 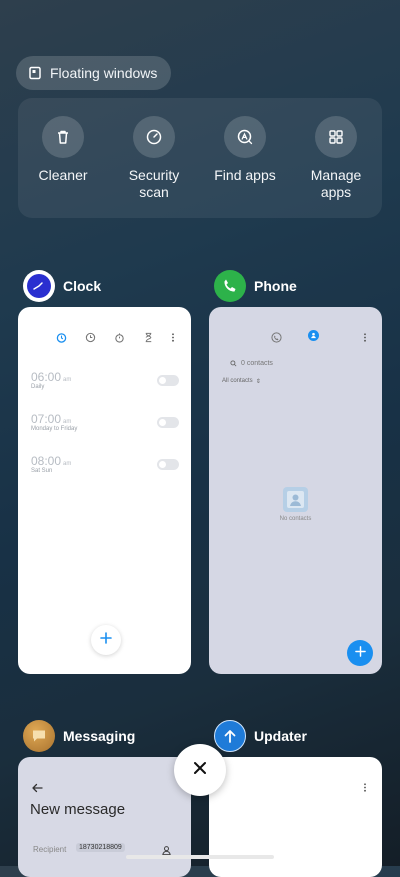 I want to click on clock-toolbar, so click(x=117, y=336).